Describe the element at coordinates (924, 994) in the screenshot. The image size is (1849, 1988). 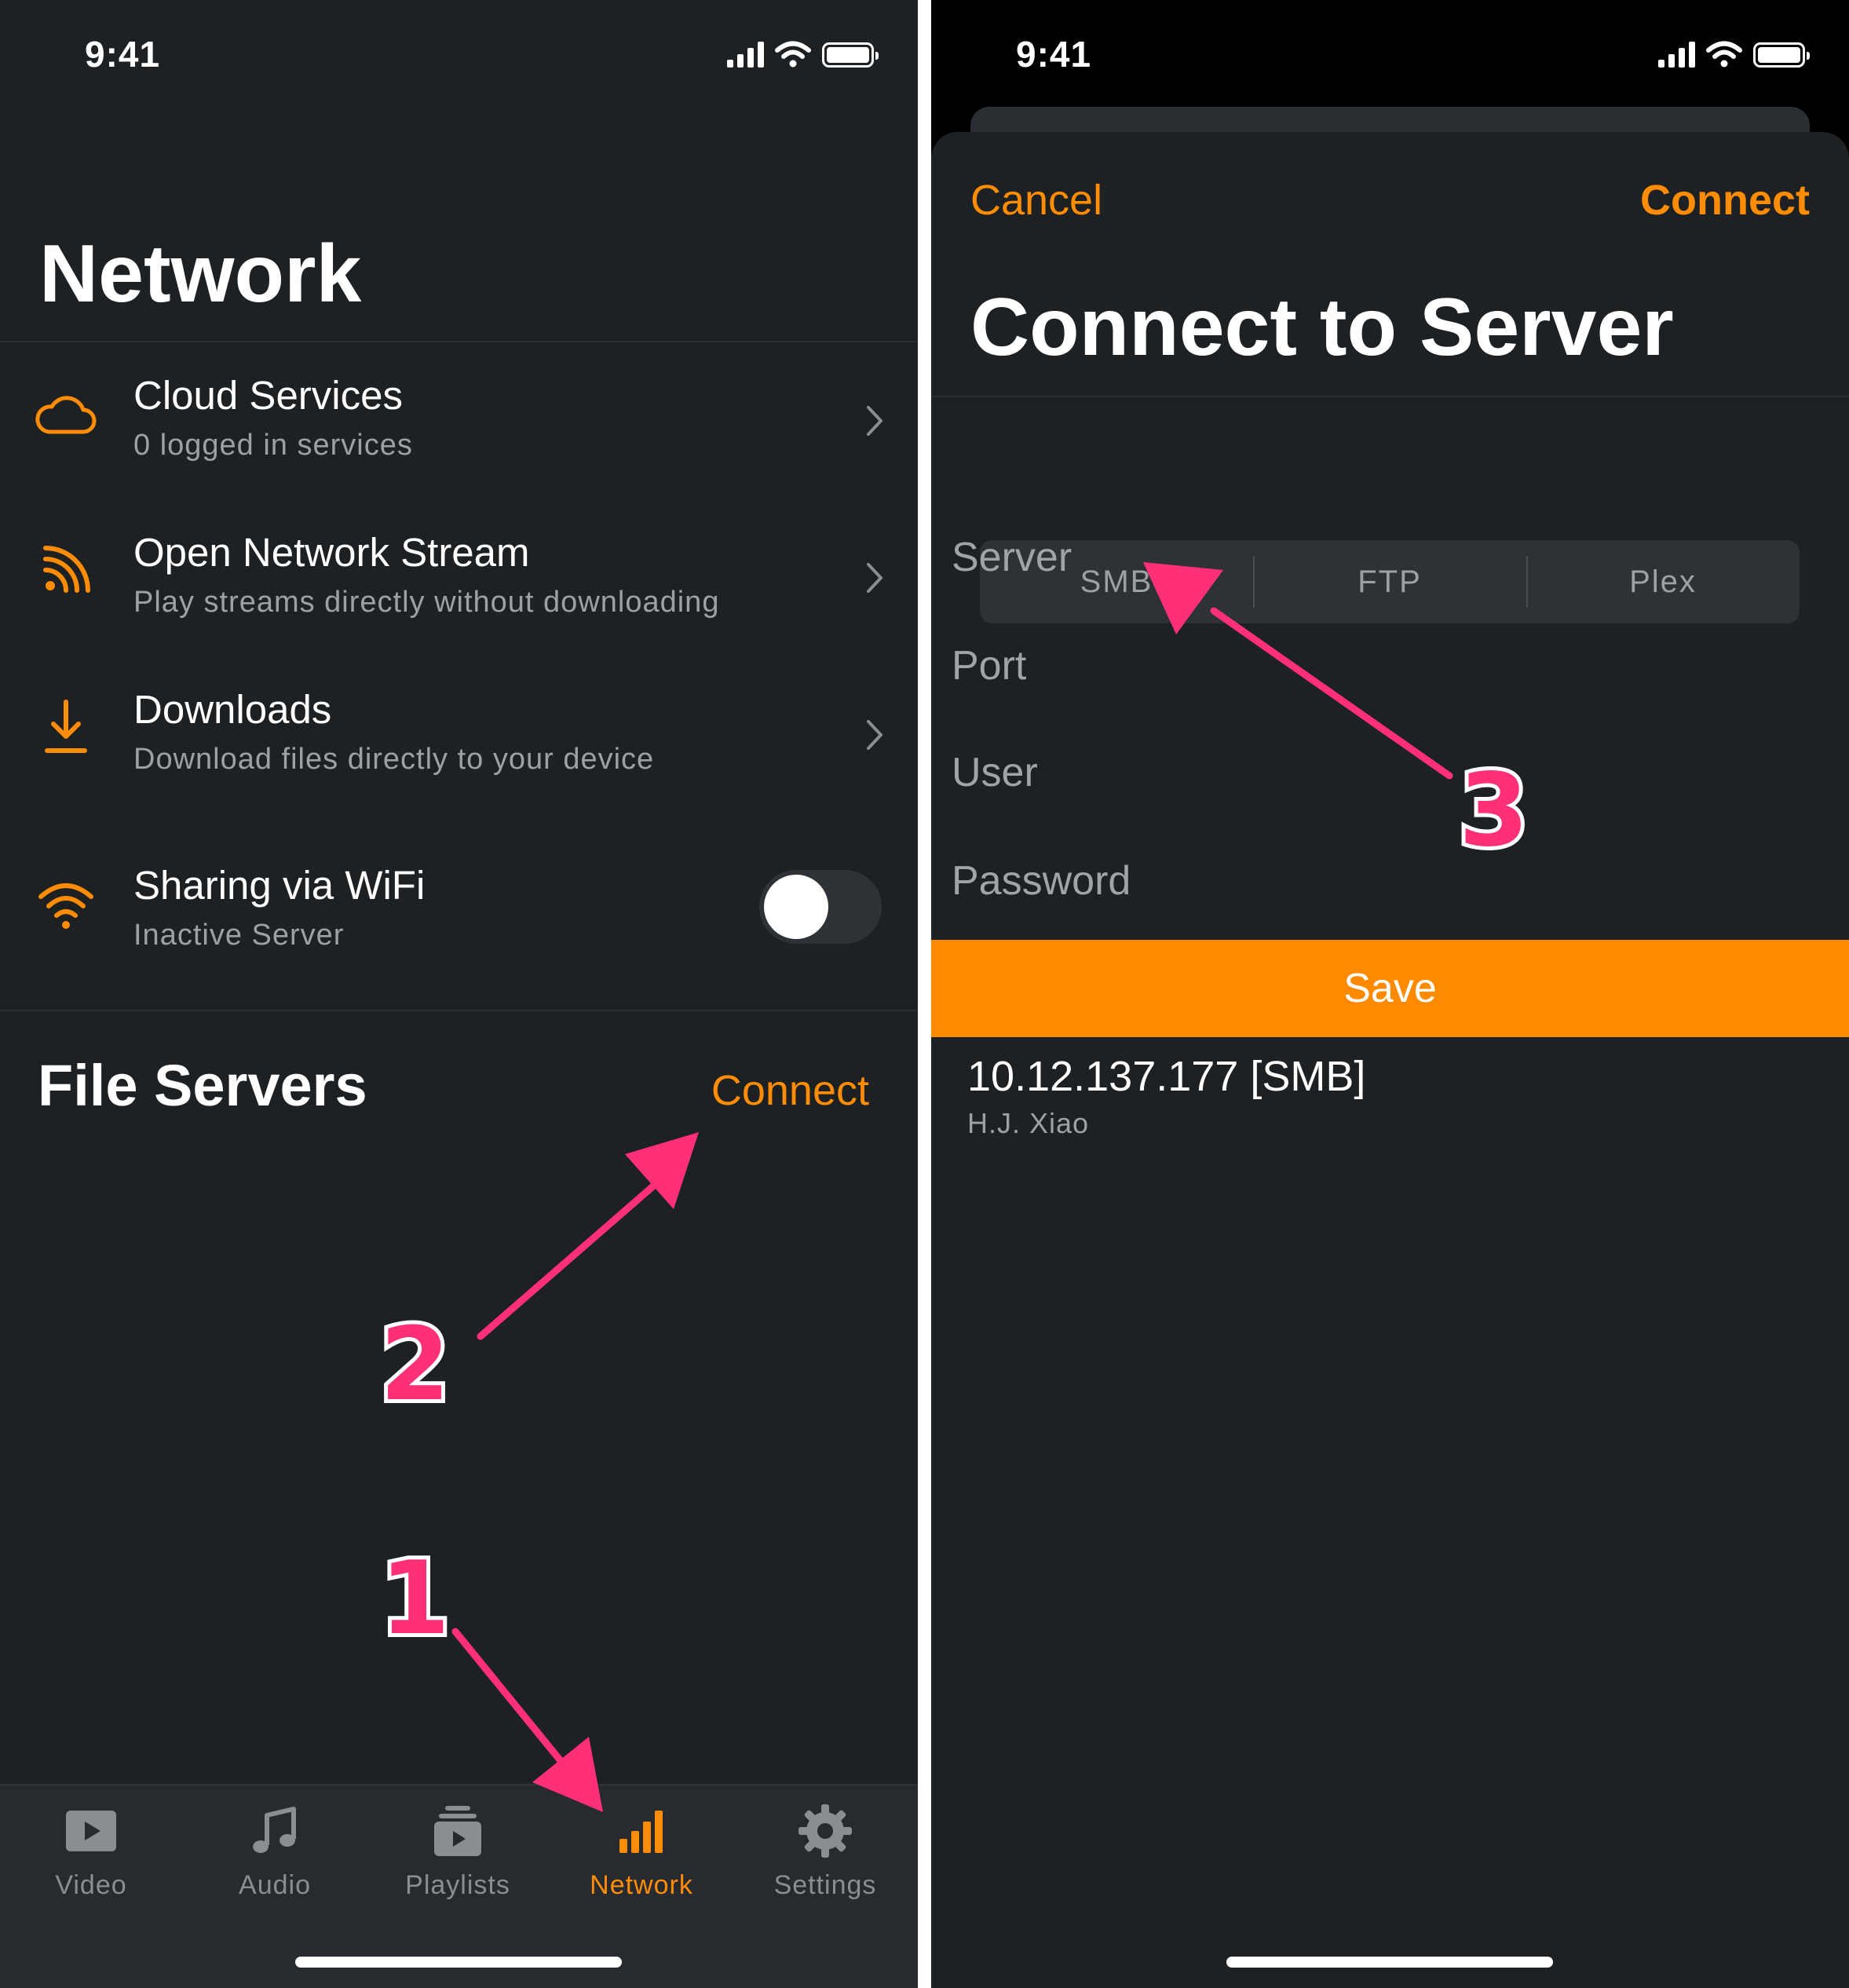
I see `screen-divider` at that location.